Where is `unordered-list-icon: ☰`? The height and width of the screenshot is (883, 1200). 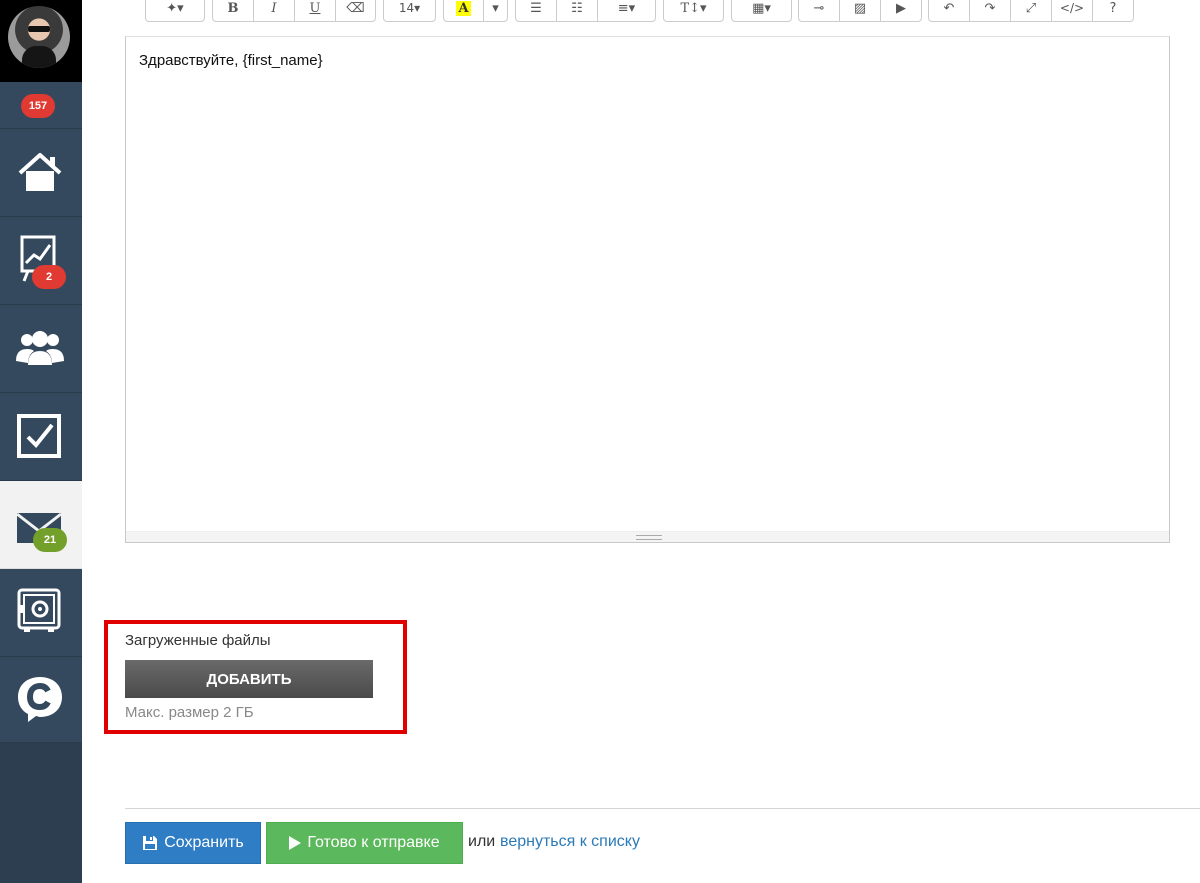 unordered-list-icon: ☰ is located at coordinates (536, 10).